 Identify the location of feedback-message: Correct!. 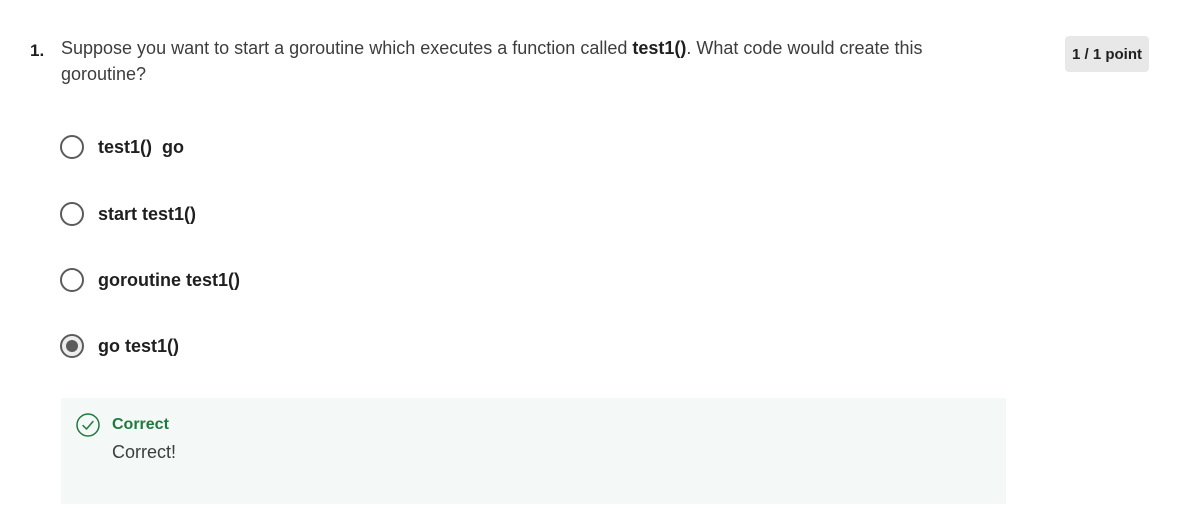
(144, 452).